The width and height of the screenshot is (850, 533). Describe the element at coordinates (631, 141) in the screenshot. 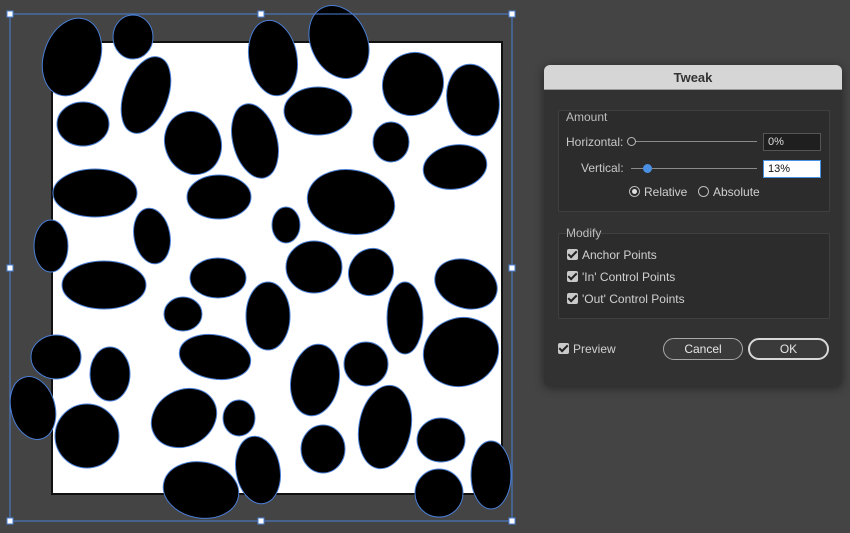

I see `horizontal-slider-knob` at that location.